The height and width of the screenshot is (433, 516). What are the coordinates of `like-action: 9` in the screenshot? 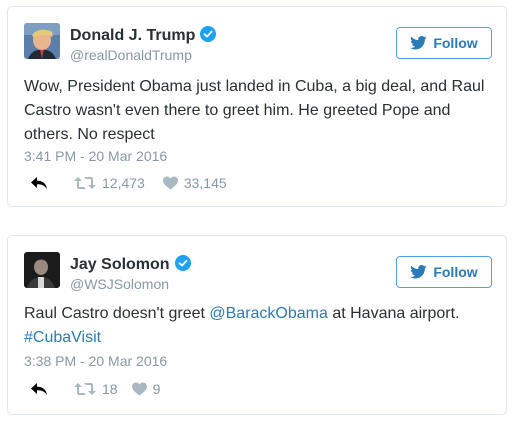 It's located at (146, 389).